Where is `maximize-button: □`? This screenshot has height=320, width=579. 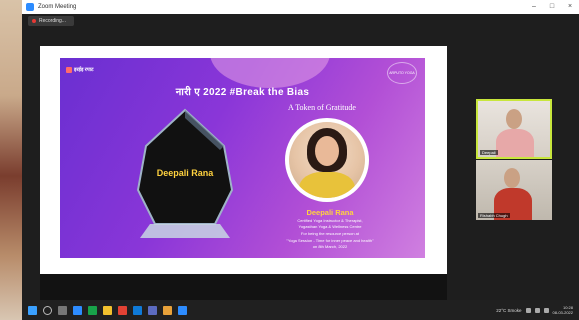
maximize-button: □ is located at coordinates (552, 7).